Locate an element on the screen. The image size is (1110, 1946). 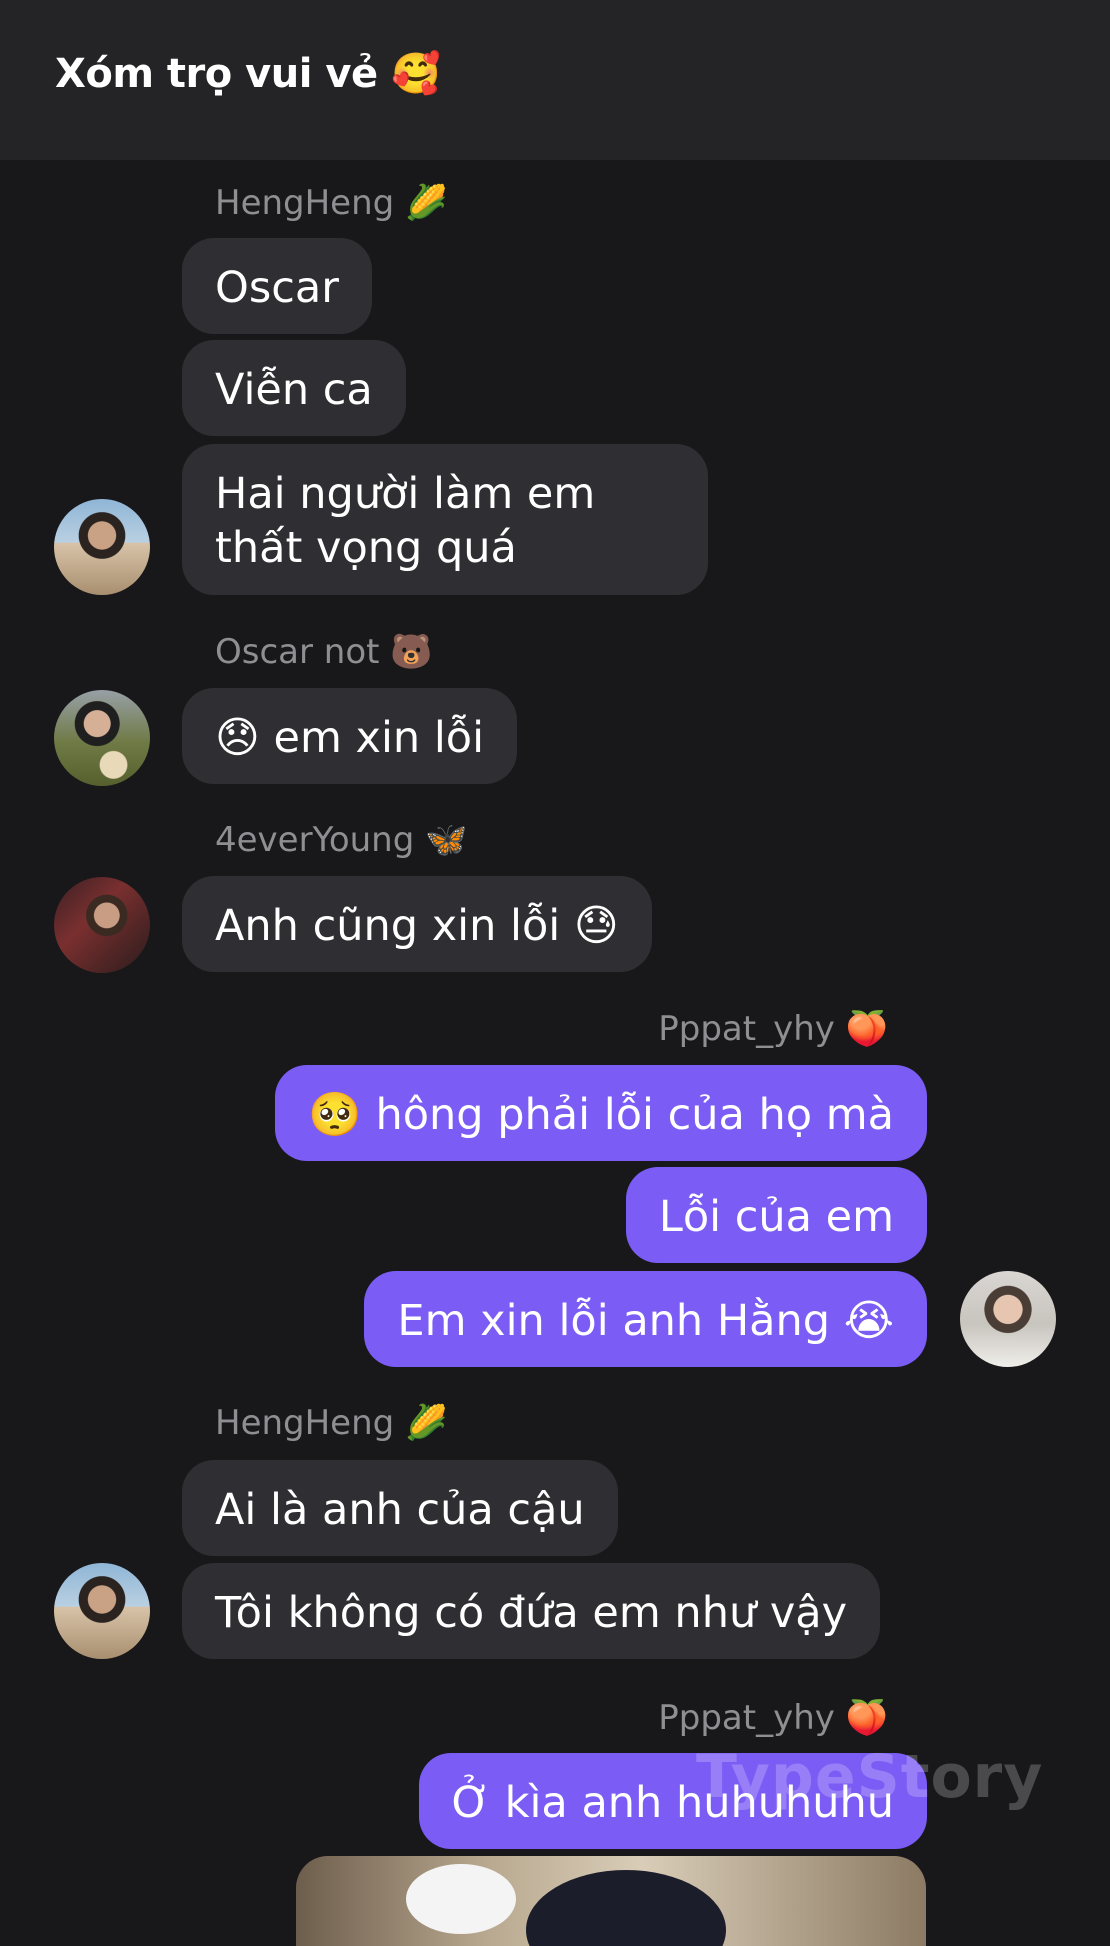
message-bubble: Anh cũng xin lỗi 😓 is located at coordinates (417, 924).